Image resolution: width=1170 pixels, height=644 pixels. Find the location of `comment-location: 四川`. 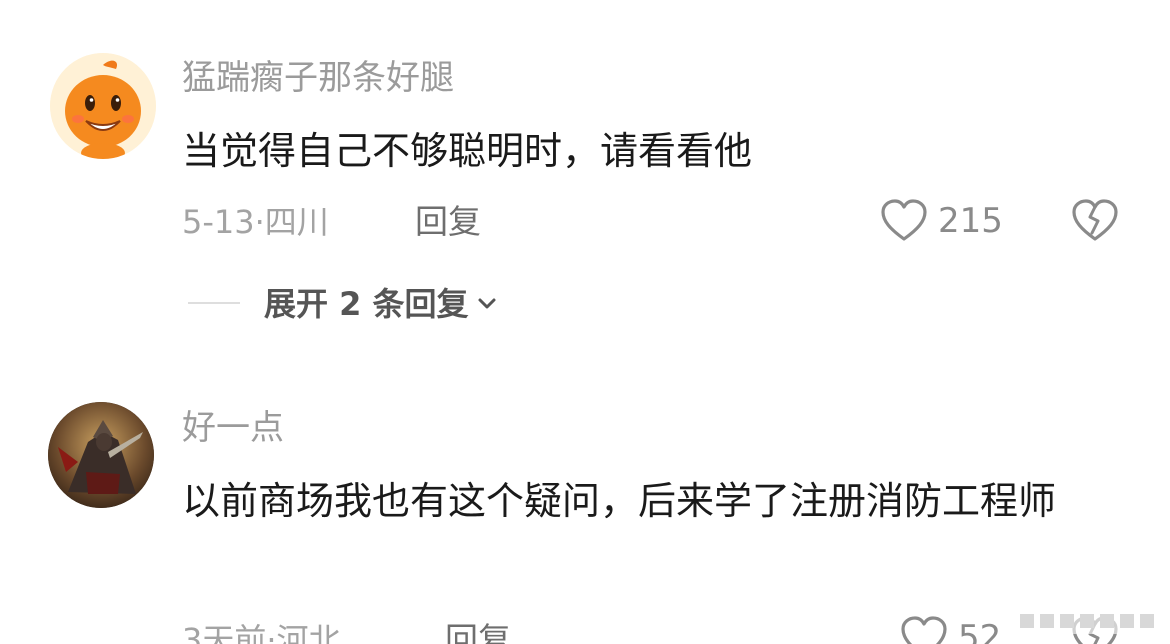

comment-location: 四川 is located at coordinates (296, 222).